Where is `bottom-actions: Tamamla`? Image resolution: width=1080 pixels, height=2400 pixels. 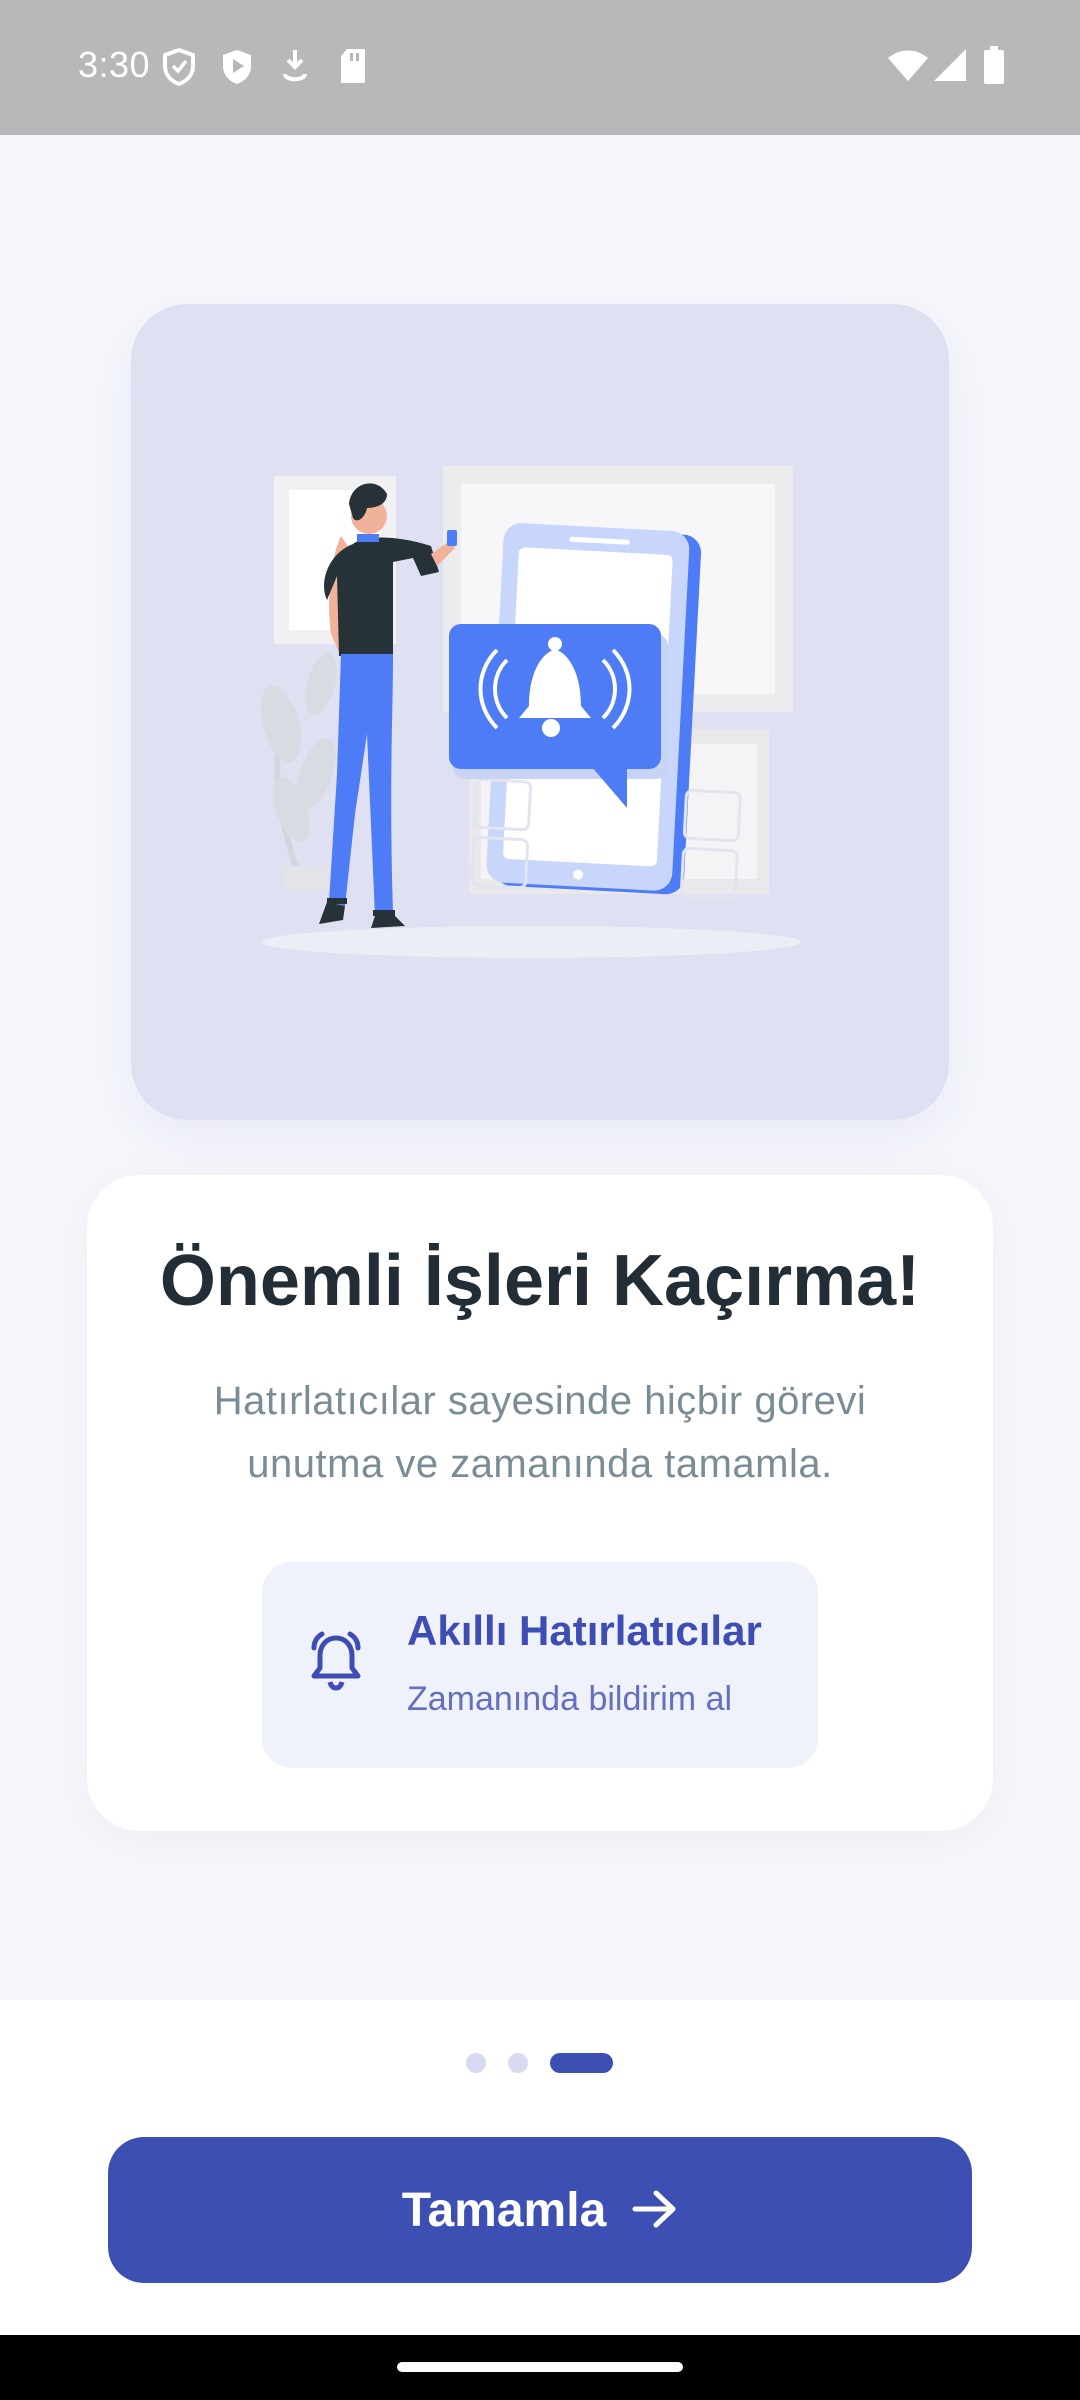 bottom-actions: Tamamla is located at coordinates (540, 2167).